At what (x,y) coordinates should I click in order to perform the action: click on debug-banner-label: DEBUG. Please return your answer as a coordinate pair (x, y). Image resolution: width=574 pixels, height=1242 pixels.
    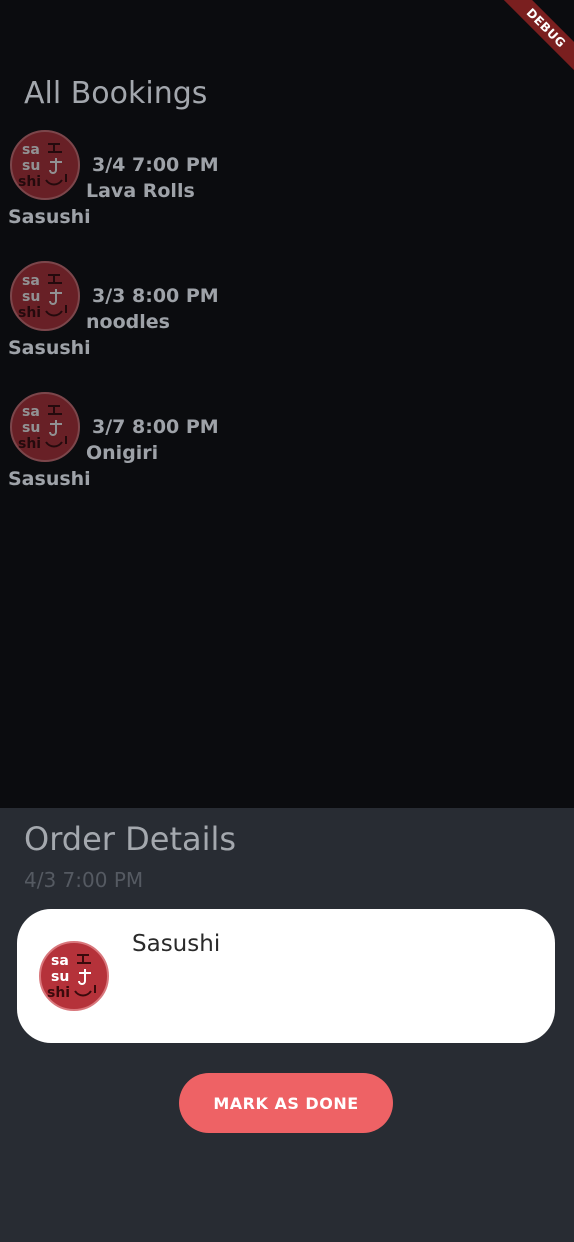
    Looking at the image, I should click on (535, 39).